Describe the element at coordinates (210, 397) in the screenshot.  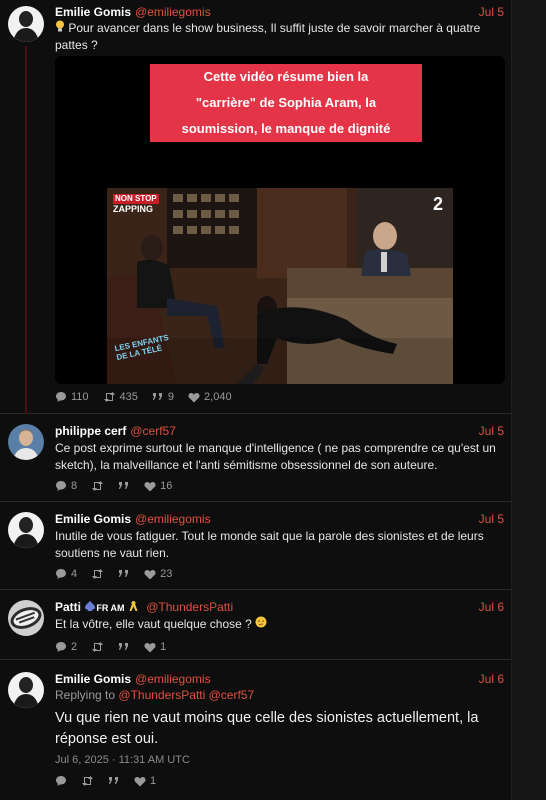
I see `like-count: 2,040` at that location.